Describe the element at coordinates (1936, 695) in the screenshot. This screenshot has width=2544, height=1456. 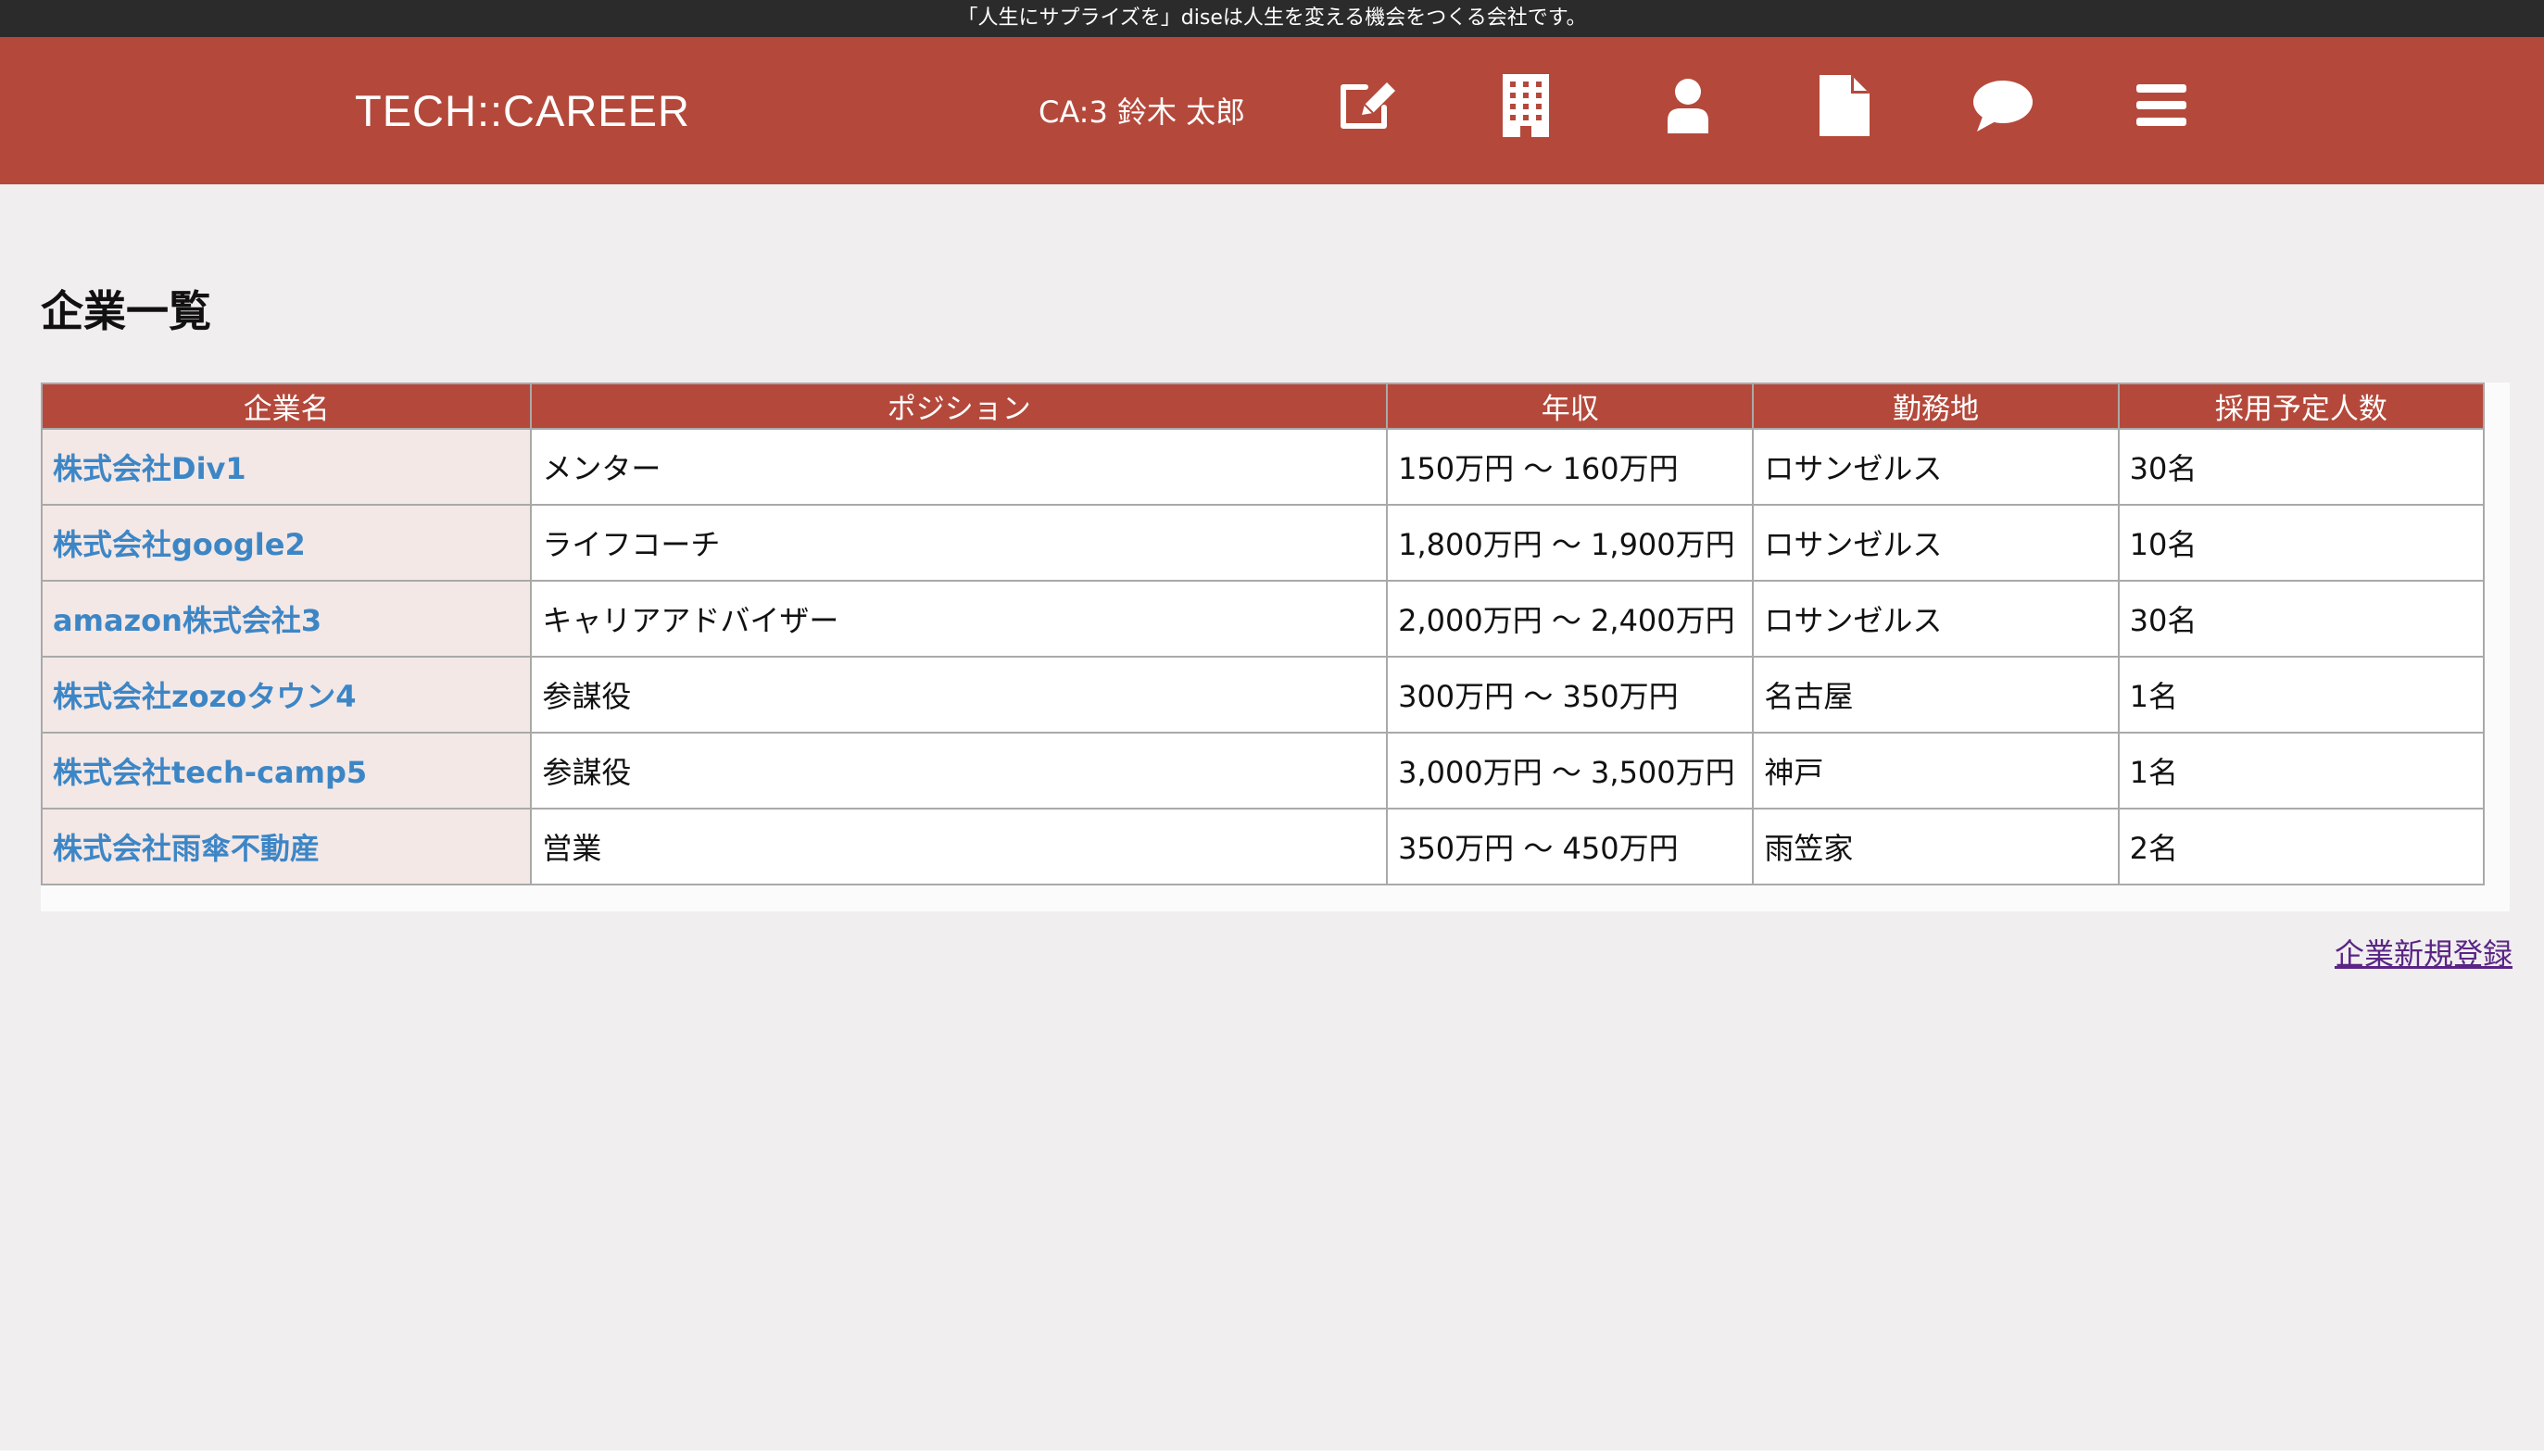
I see `location-cell: 名古屋` at that location.